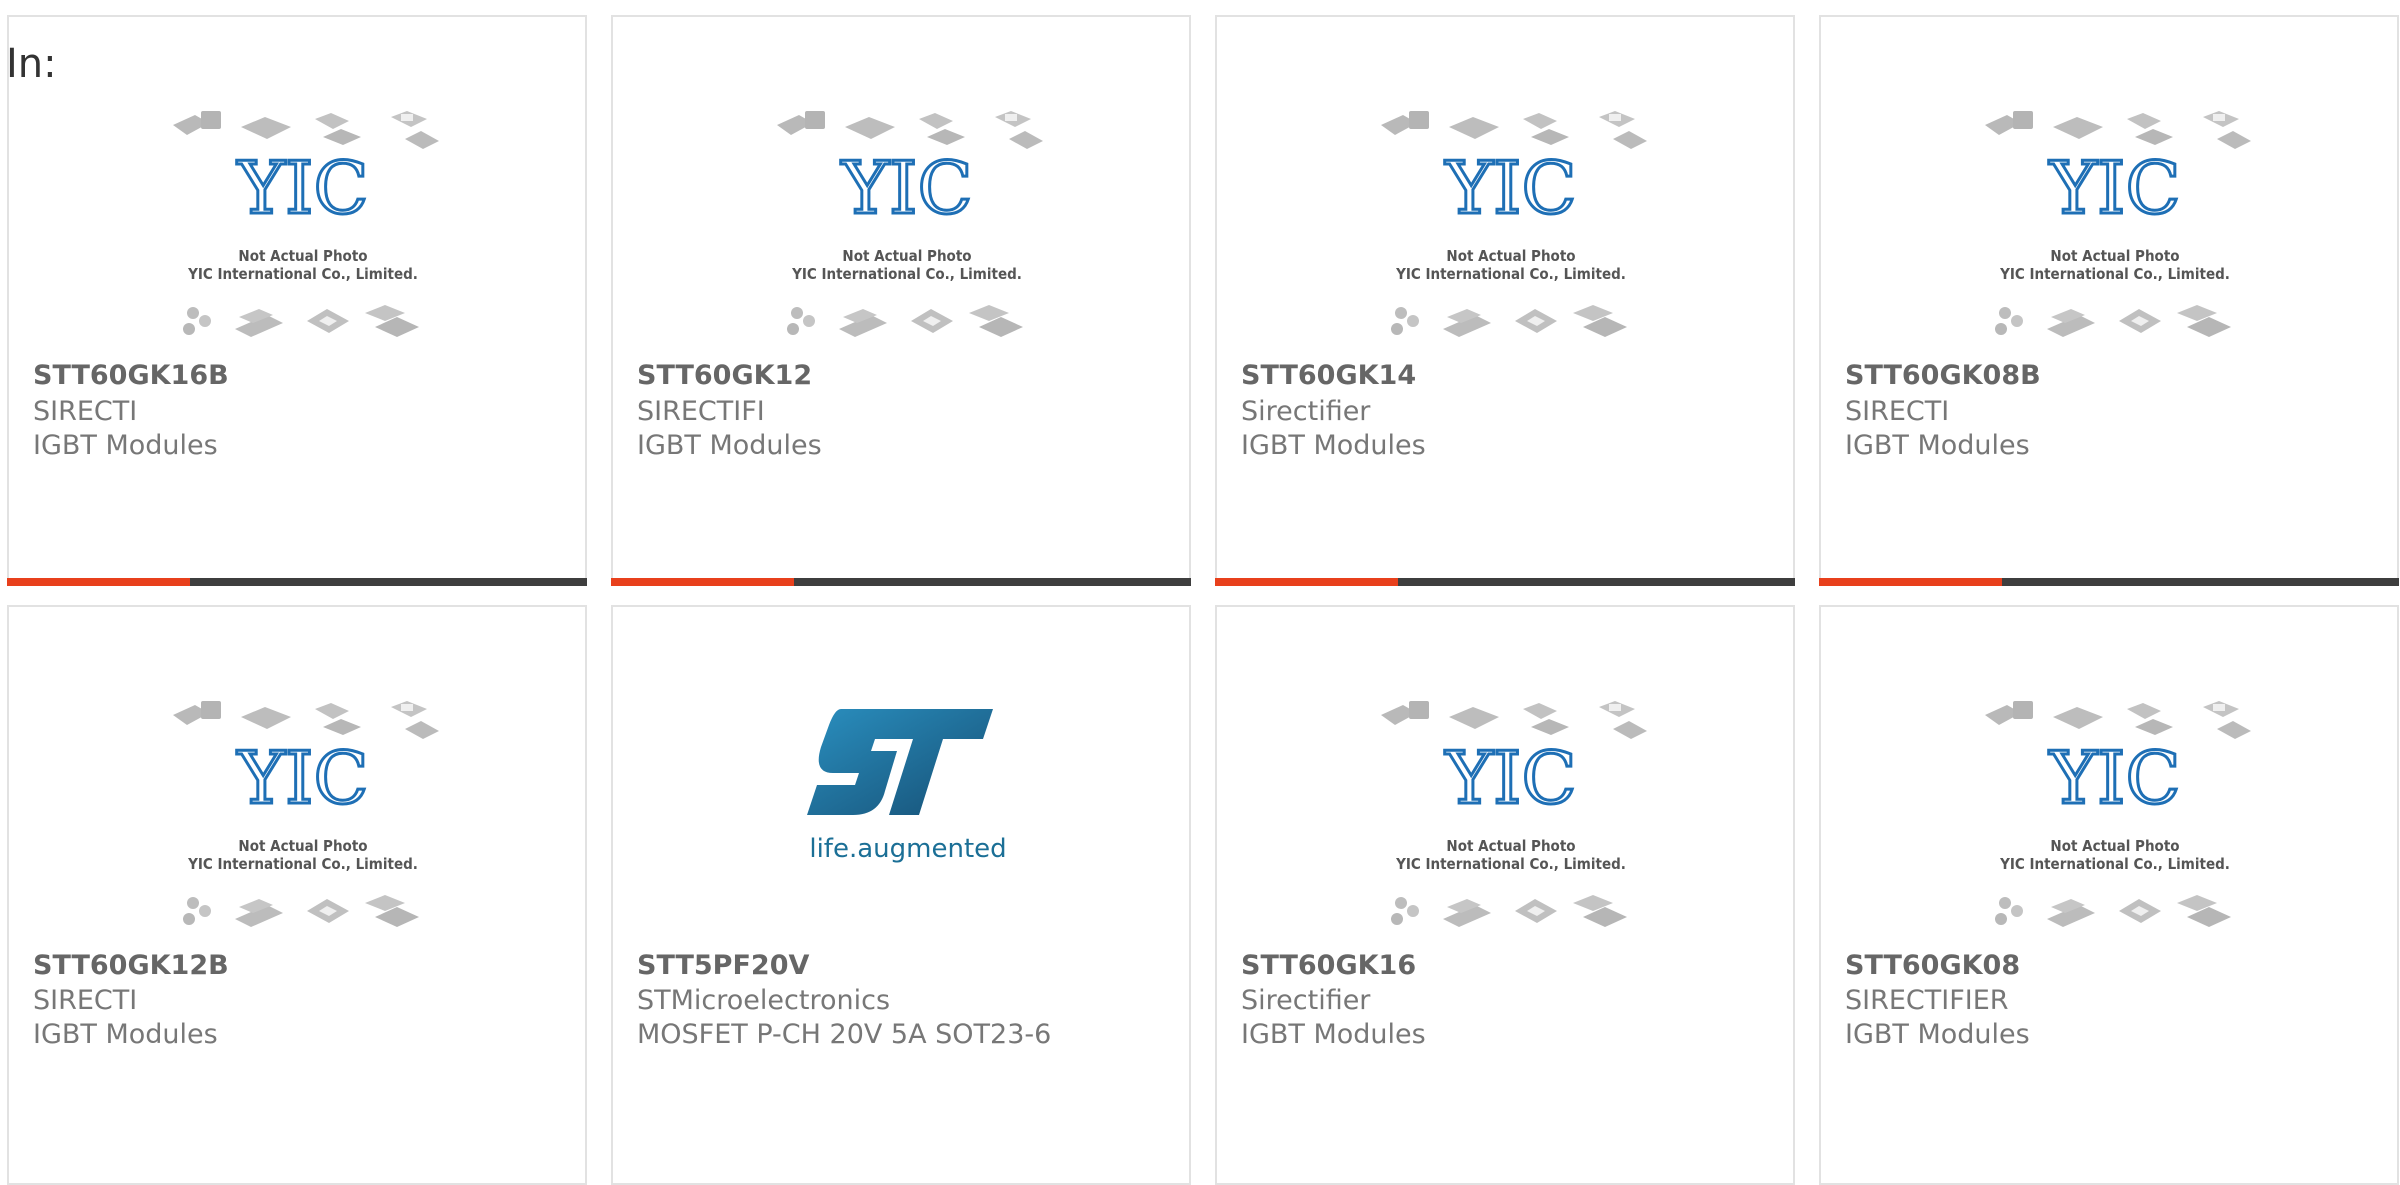 Image resolution: width=2400 pixels, height=1185 pixels. Describe the element at coordinates (31, 64) in the screenshot. I see `filter-label: In:` at that location.